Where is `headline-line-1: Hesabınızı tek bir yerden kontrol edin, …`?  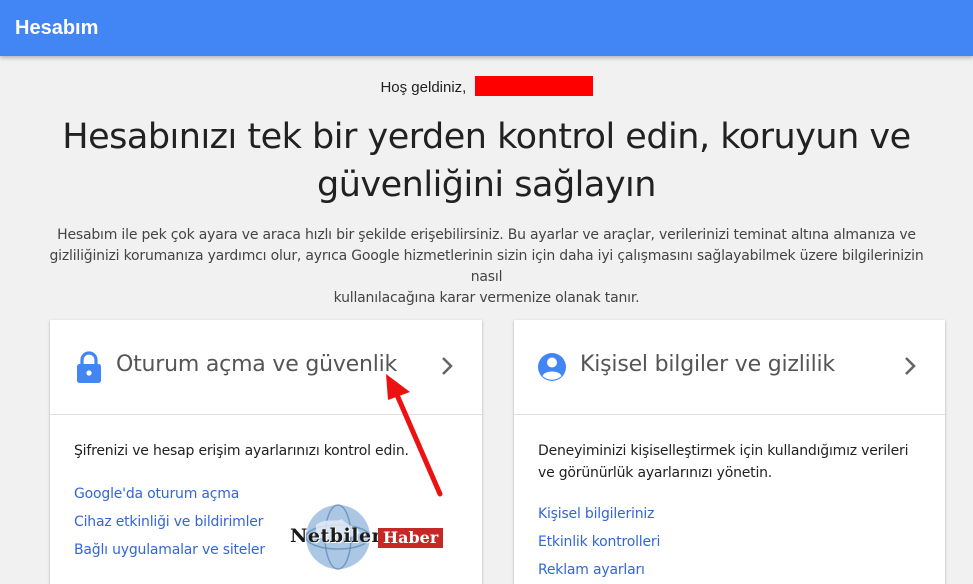
headline-line-1: Hesabınızı tek bir yerden kontrol edin, … is located at coordinates (486, 137).